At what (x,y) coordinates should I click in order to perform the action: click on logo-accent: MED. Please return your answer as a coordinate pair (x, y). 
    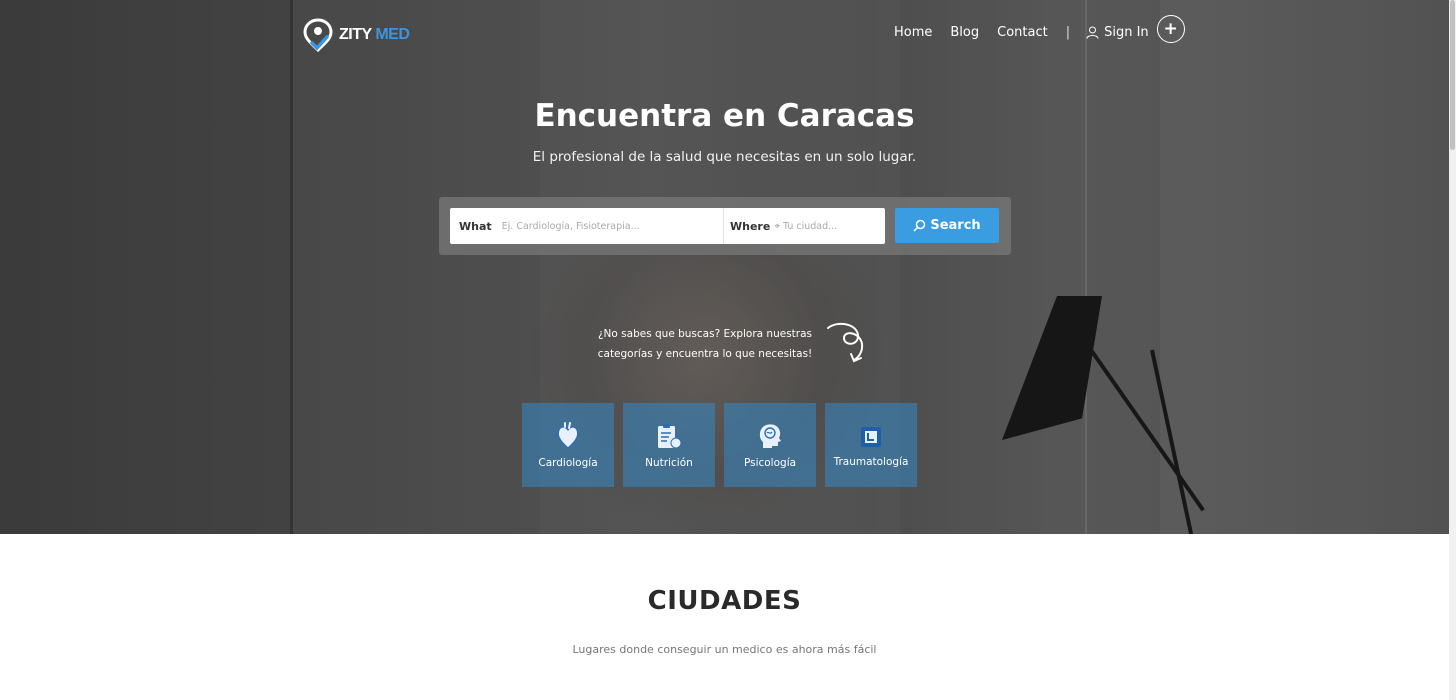
    Looking at the image, I should click on (392, 34).